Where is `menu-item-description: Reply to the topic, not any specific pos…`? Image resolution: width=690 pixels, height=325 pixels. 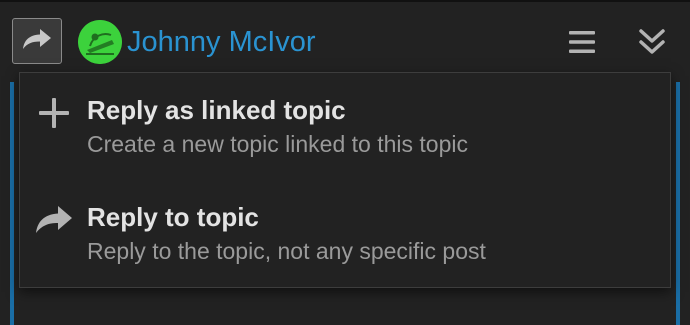 menu-item-description: Reply to the topic, not any specific pos… is located at coordinates (286, 251).